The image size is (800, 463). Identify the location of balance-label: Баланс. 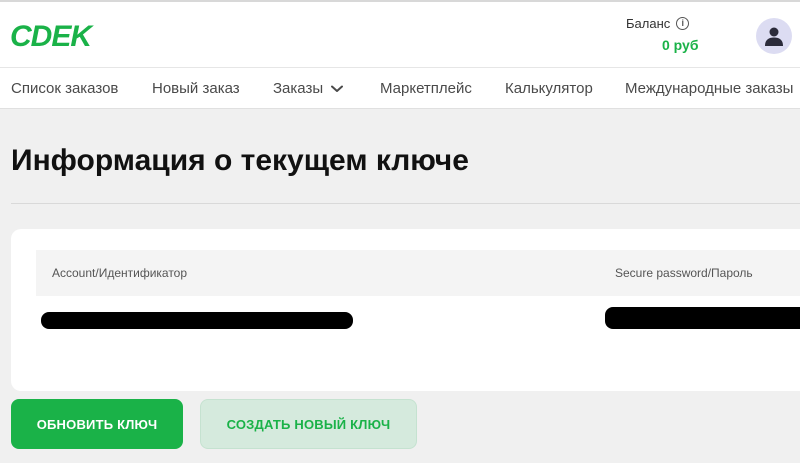
(648, 23).